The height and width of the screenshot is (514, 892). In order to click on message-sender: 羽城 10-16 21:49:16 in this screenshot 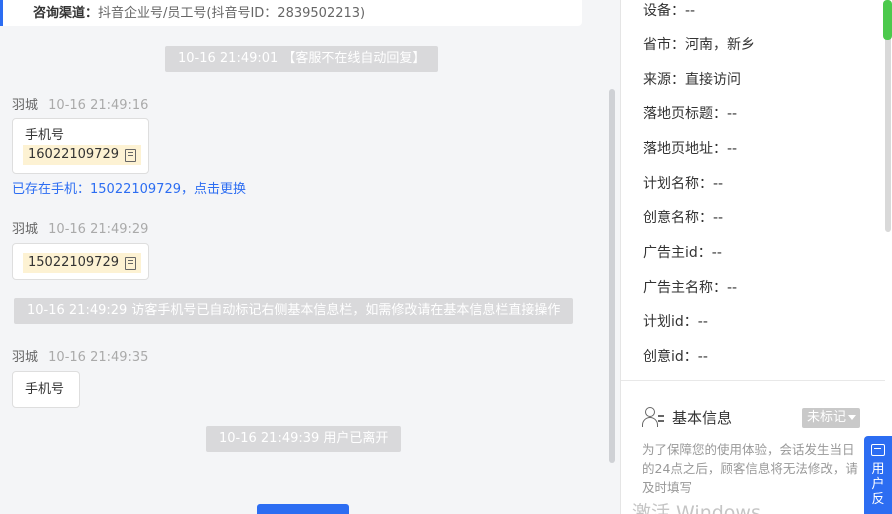, I will do `click(80, 103)`.